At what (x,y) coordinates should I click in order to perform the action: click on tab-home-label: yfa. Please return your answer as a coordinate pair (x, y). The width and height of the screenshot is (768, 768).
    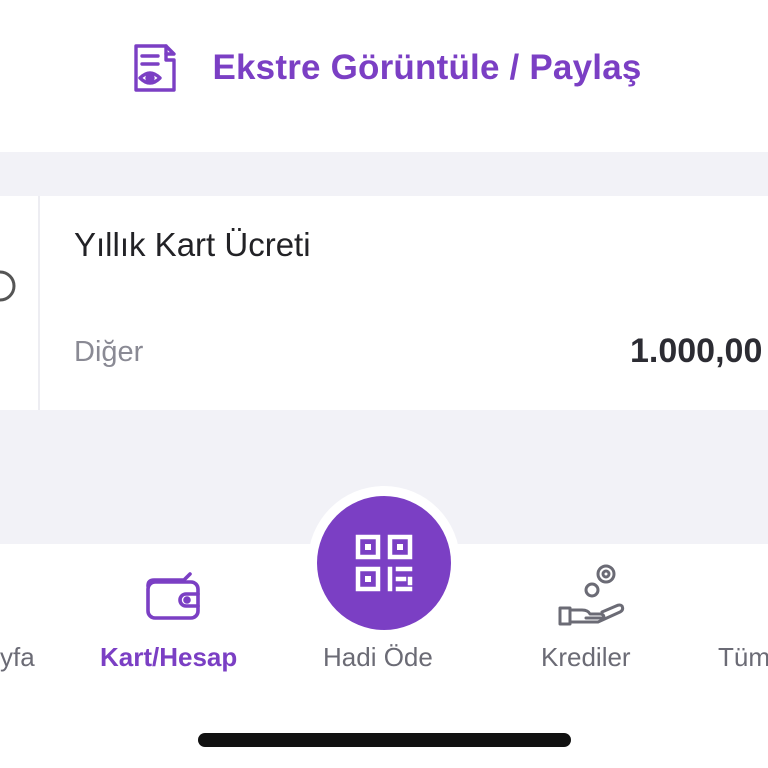
    Looking at the image, I should click on (17, 657).